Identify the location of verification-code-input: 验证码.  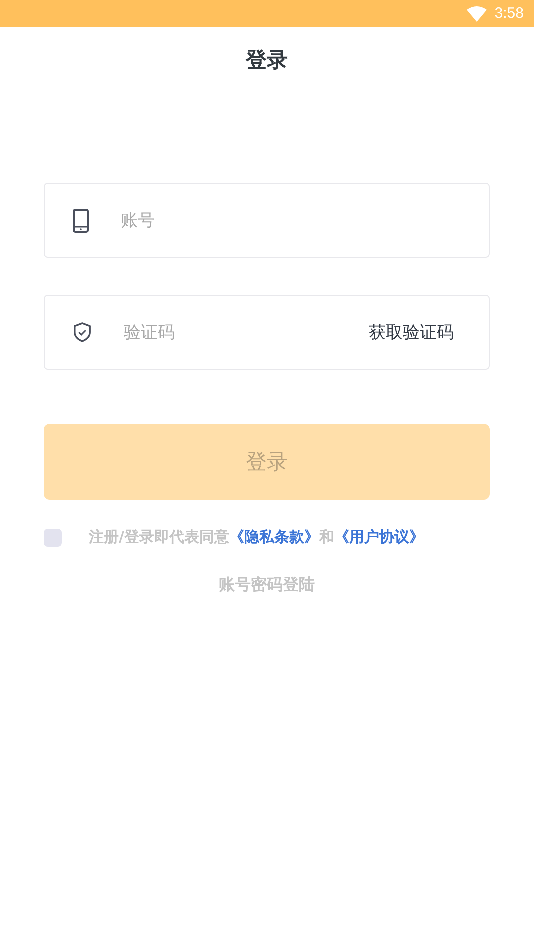
(245, 333).